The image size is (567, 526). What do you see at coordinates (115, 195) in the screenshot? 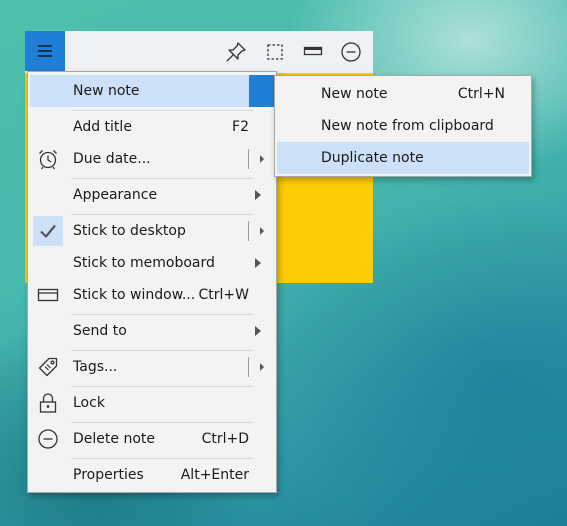
I see `menu-item-label: Appearance` at bounding box center [115, 195].